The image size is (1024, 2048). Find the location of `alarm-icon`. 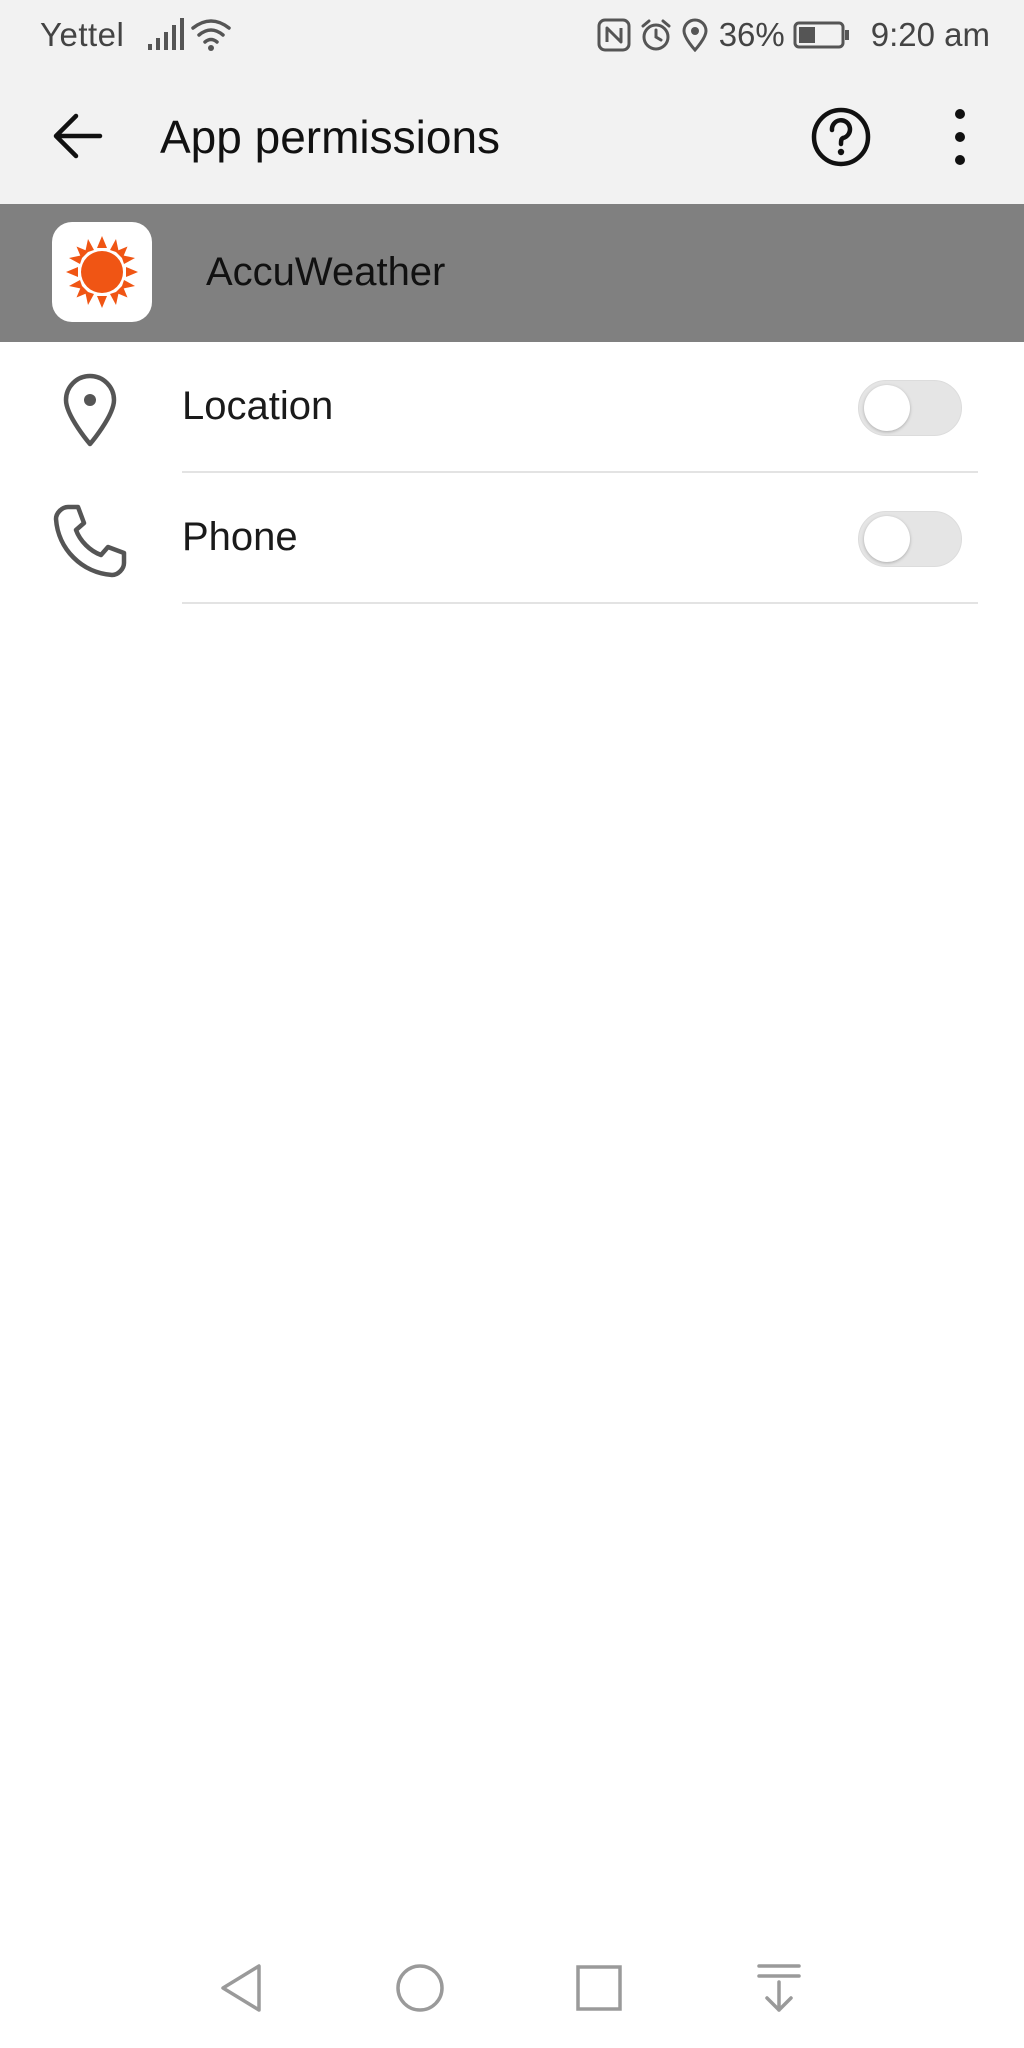

alarm-icon is located at coordinates (656, 35).